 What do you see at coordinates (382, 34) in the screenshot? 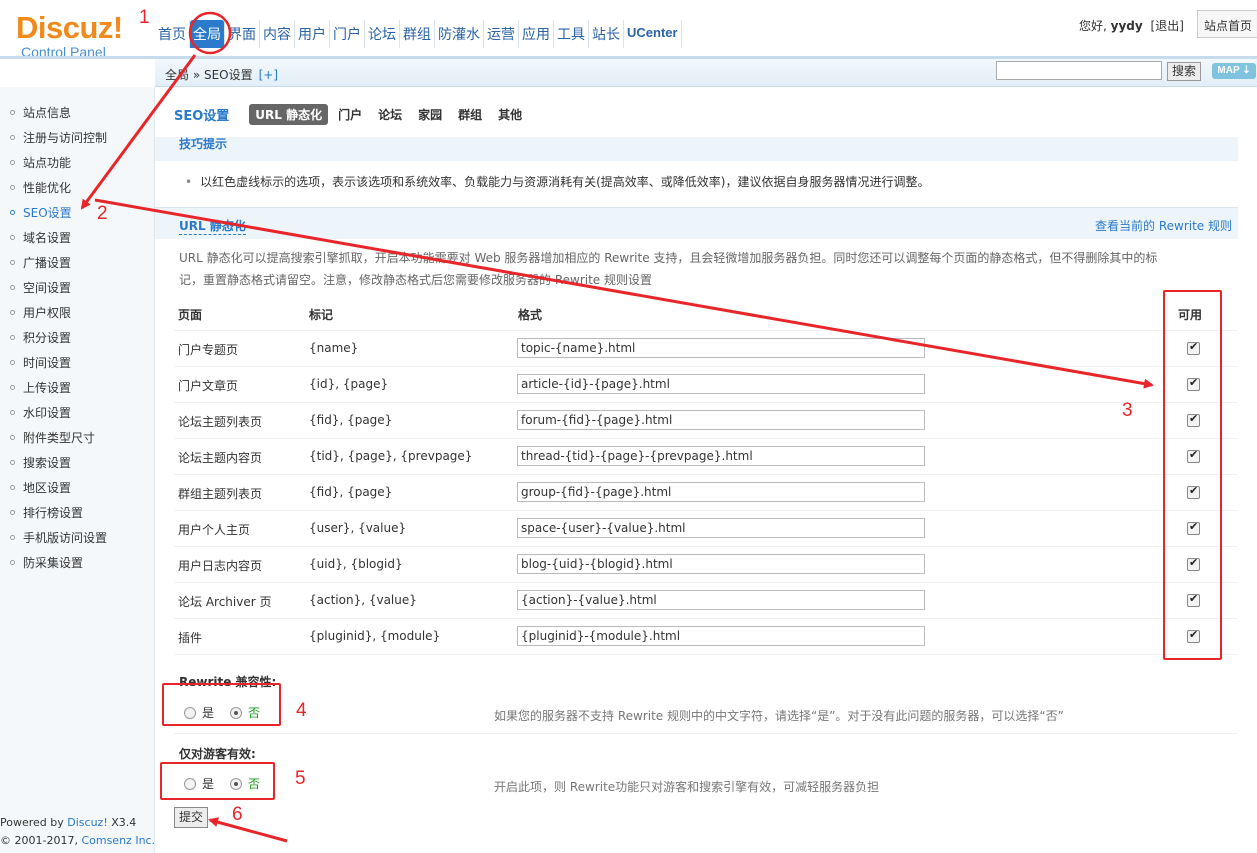
I see `topnav-forum: 论坛` at bounding box center [382, 34].